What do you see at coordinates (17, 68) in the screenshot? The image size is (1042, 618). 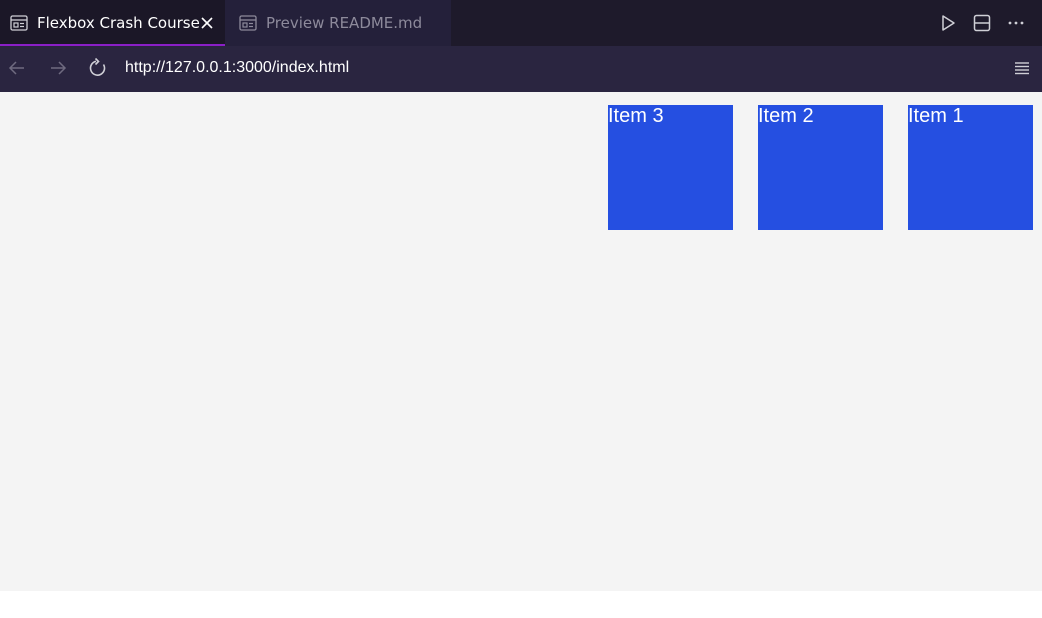 I see `back-arrow-icon` at bounding box center [17, 68].